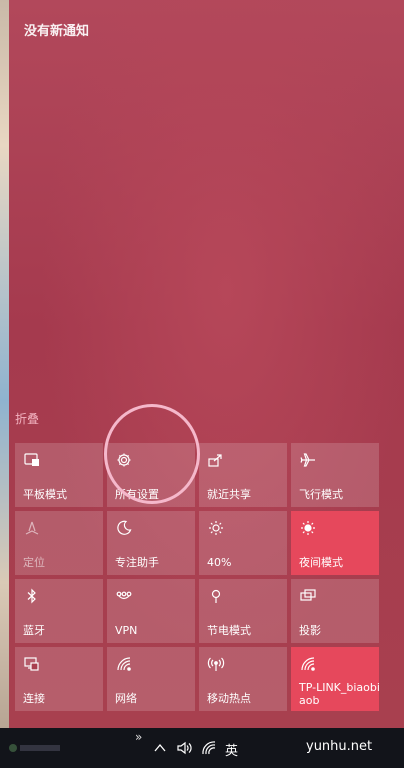 This screenshot has height=768, width=404. Describe the element at coordinates (124, 596) in the screenshot. I see `vpn-icon` at that location.